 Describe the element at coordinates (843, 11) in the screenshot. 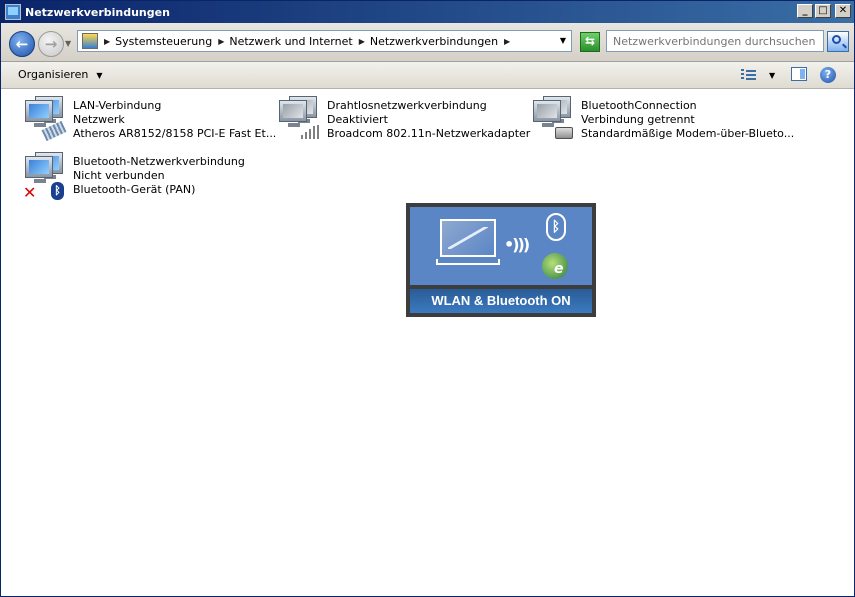

I see `close-button: ✕` at that location.